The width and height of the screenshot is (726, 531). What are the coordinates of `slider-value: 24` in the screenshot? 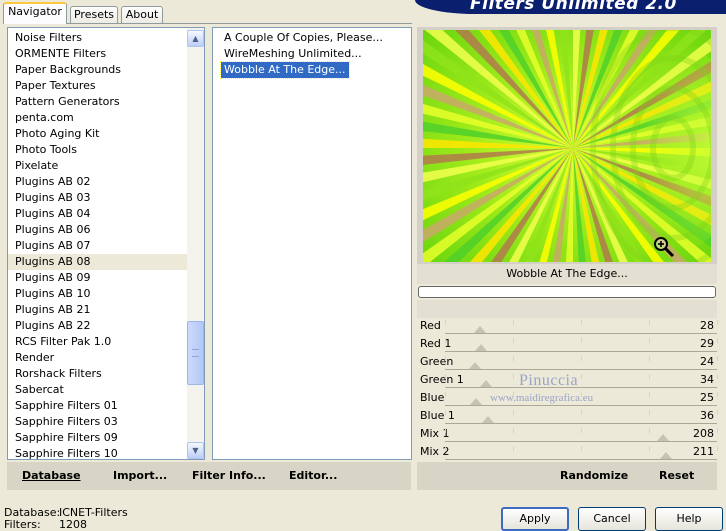 It's located at (707, 361).